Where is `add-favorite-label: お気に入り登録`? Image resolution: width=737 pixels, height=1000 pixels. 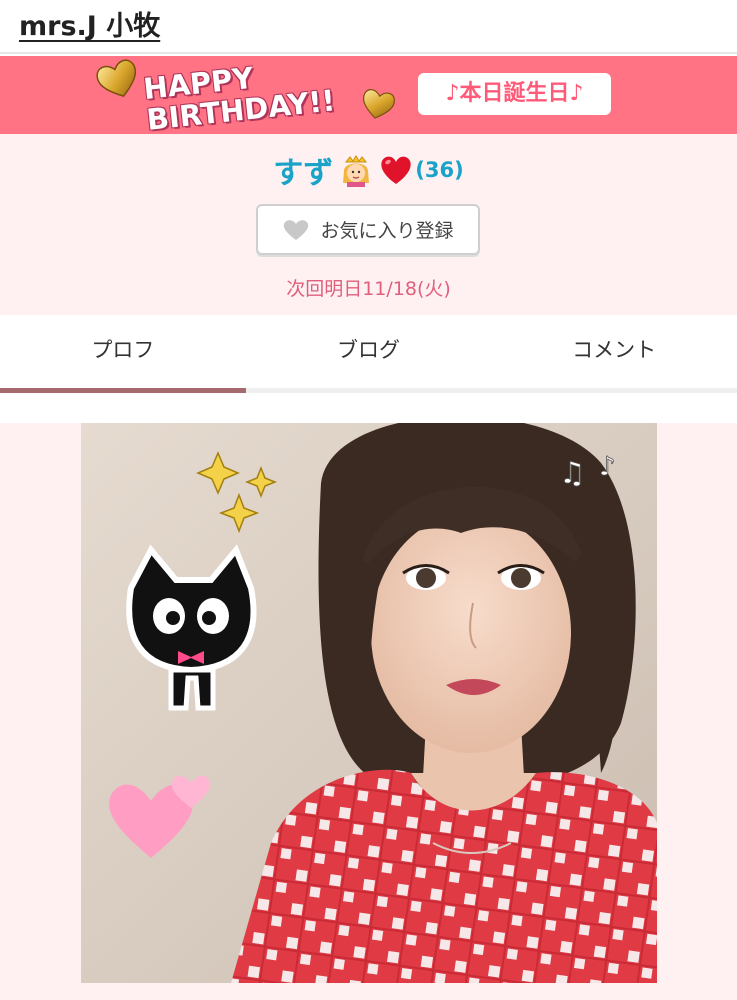 add-favorite-label: お気に入り登録 is located at coordinates (387, 231).